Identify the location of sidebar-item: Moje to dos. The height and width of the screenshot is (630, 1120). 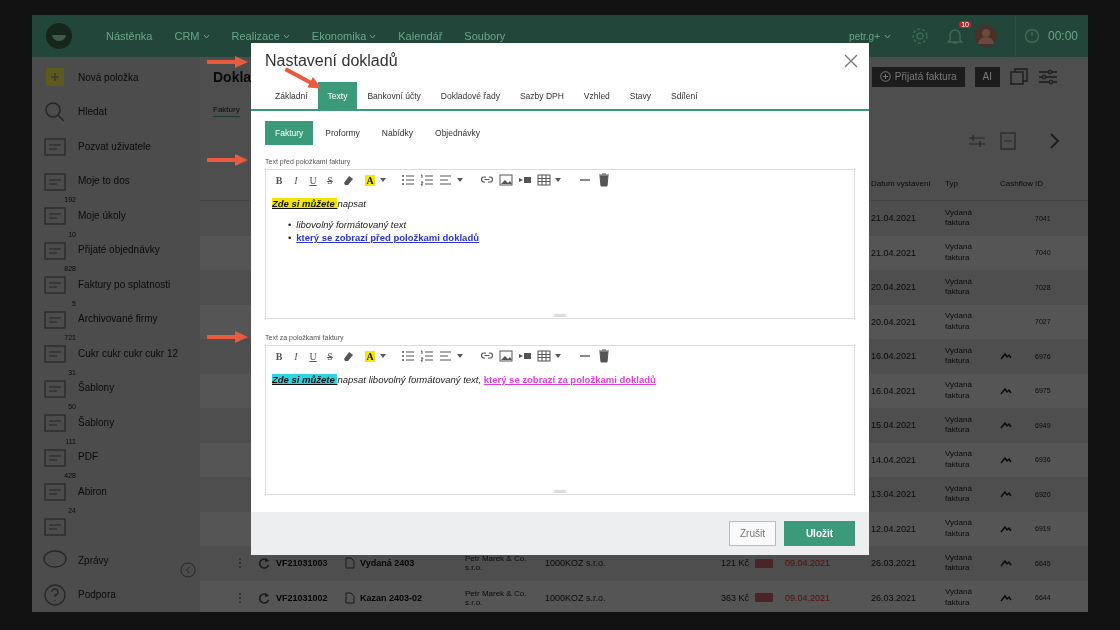
(104, 181).